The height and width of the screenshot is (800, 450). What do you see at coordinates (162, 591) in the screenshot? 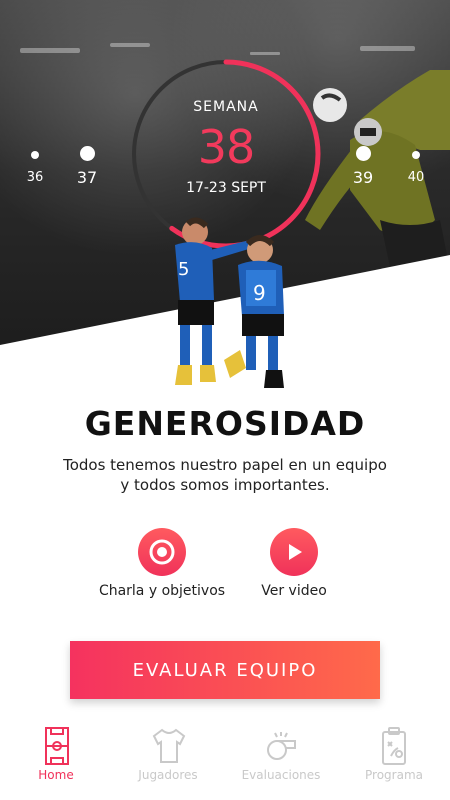
I see `charla-objetivos-label: Charla y objetivos` at bounding box center [162, 591].